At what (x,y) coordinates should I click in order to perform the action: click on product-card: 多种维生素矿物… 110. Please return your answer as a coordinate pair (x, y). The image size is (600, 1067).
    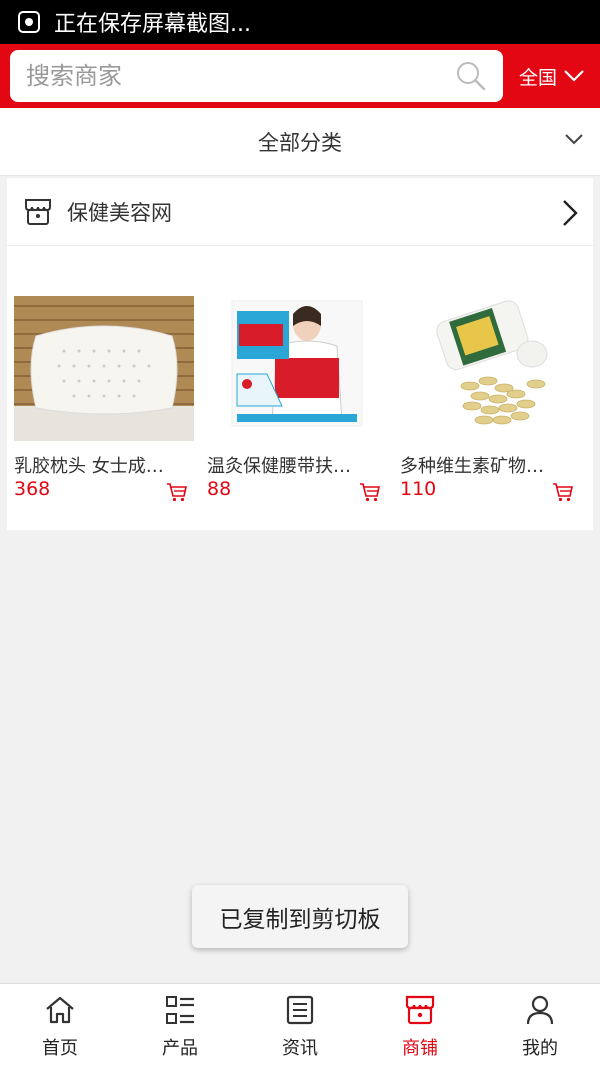
    Looking at the image, I should click on (490, 388).